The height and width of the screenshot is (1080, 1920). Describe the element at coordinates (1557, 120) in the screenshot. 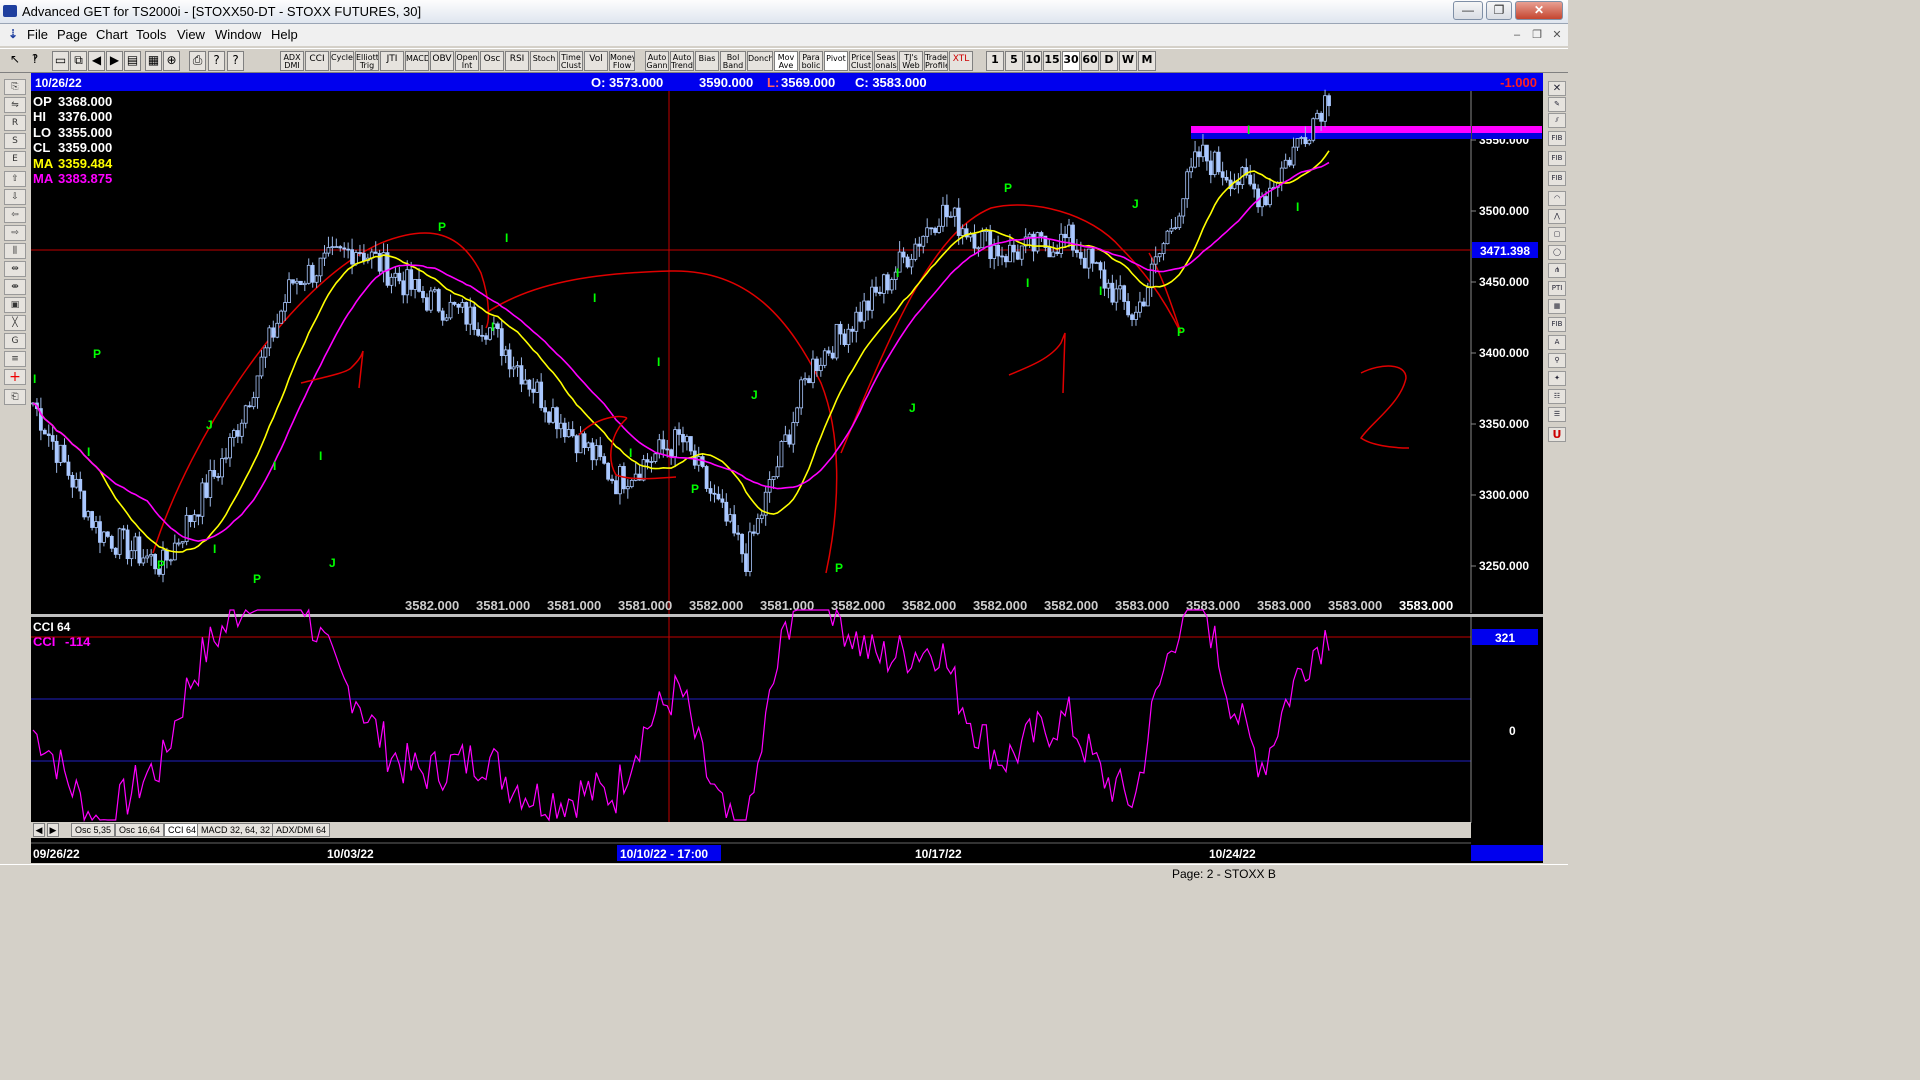

I see `channel-icon: ⫽` at that location.